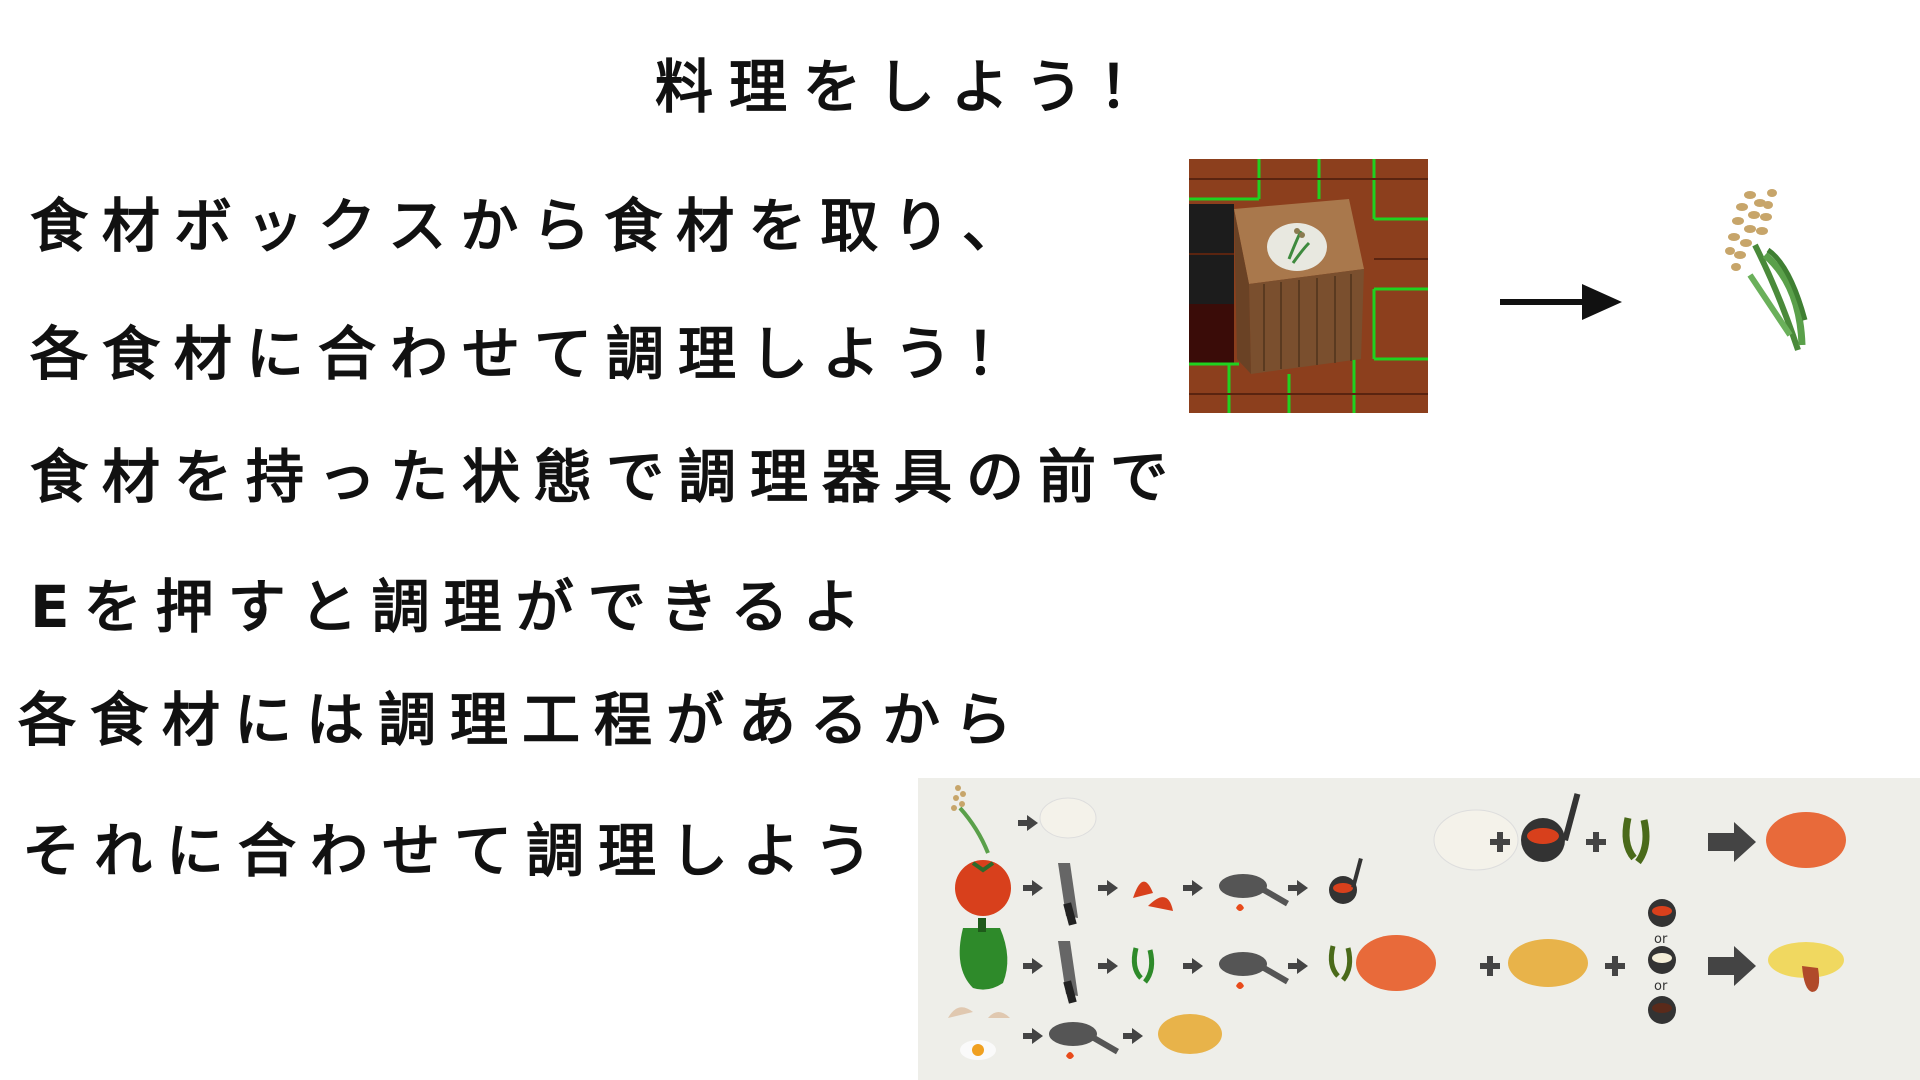 This screenshot has width=1920, height=1080. Describe the element at coordinates (1308, 286) in the screenshot. I see `ingredient-box-icon` at that location.